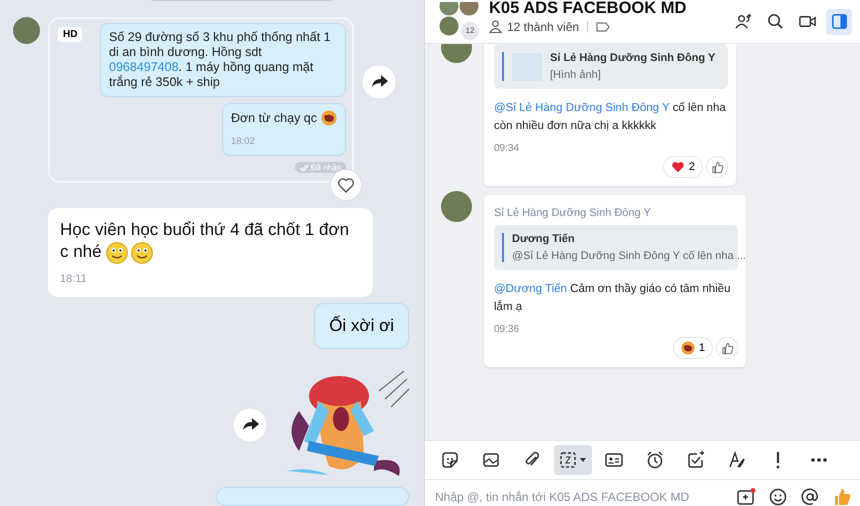 The image size is (860, 506). I want to click on quote-text: [Hình ảnh], so click(576, 75).